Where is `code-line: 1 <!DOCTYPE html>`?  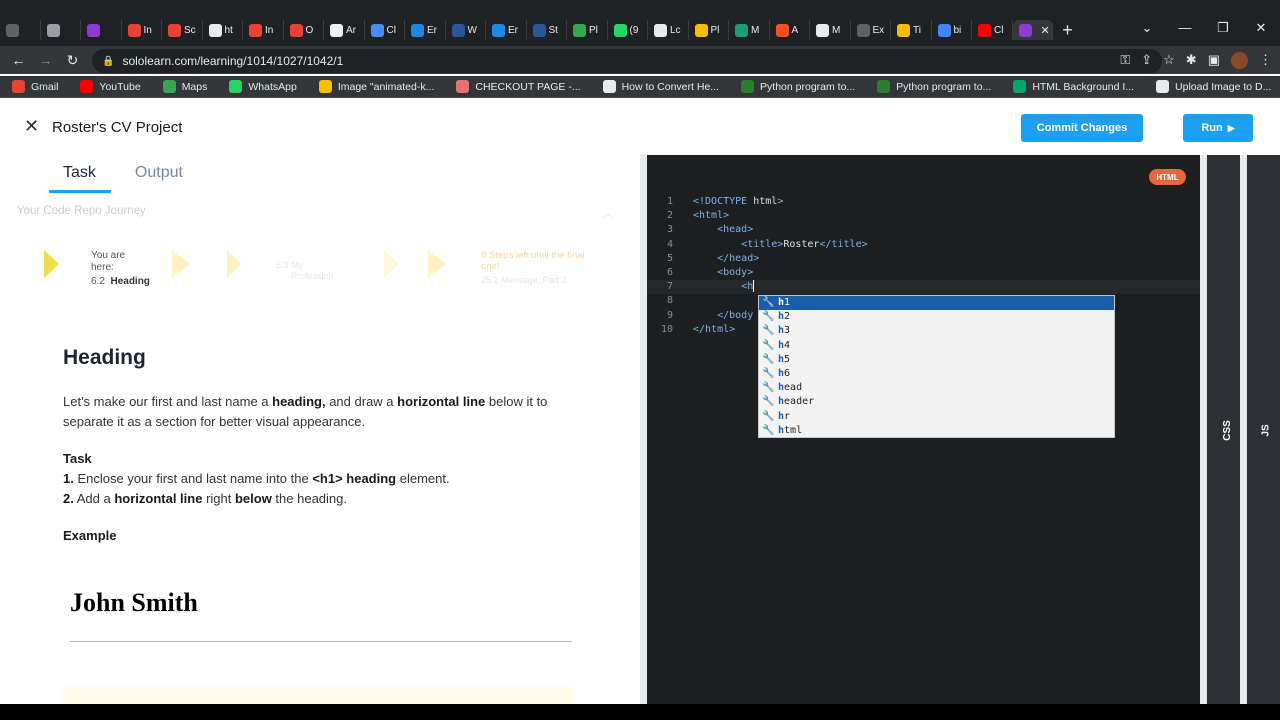 code-line: 1 <!DOCTYPE html> is located at coordinates (923, 202).